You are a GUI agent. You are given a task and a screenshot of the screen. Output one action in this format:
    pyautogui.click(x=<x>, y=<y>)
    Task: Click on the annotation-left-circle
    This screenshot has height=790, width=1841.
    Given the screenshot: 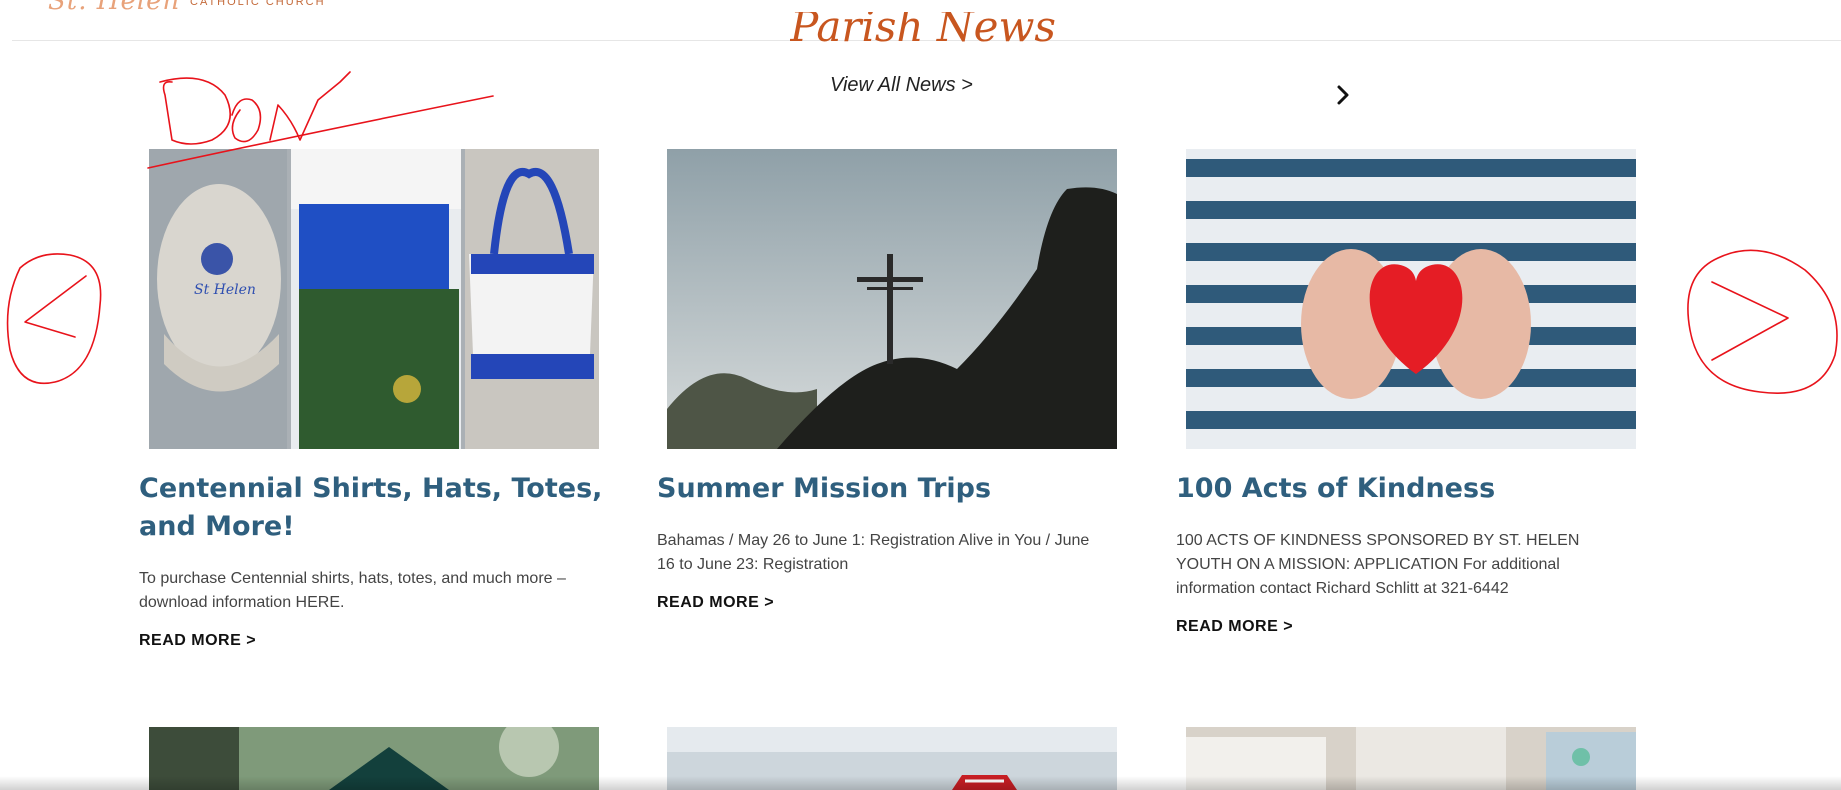 What is the action you would take?
    pyautogui.click(x=54, y=318)
    